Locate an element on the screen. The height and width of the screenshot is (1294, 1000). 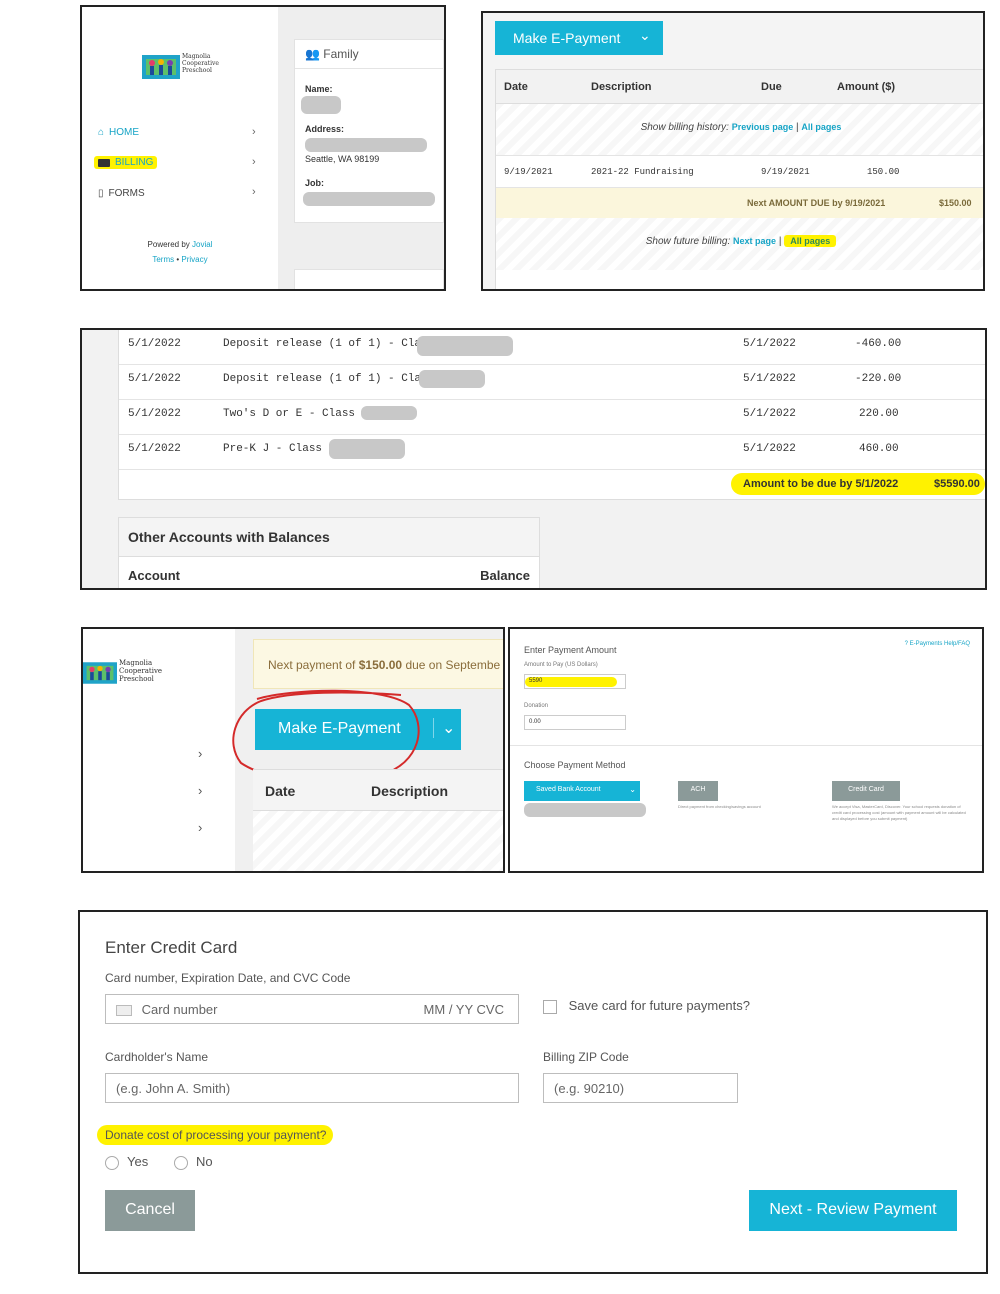
previous-page-link: Previous page is located at coordinates (763, 127).